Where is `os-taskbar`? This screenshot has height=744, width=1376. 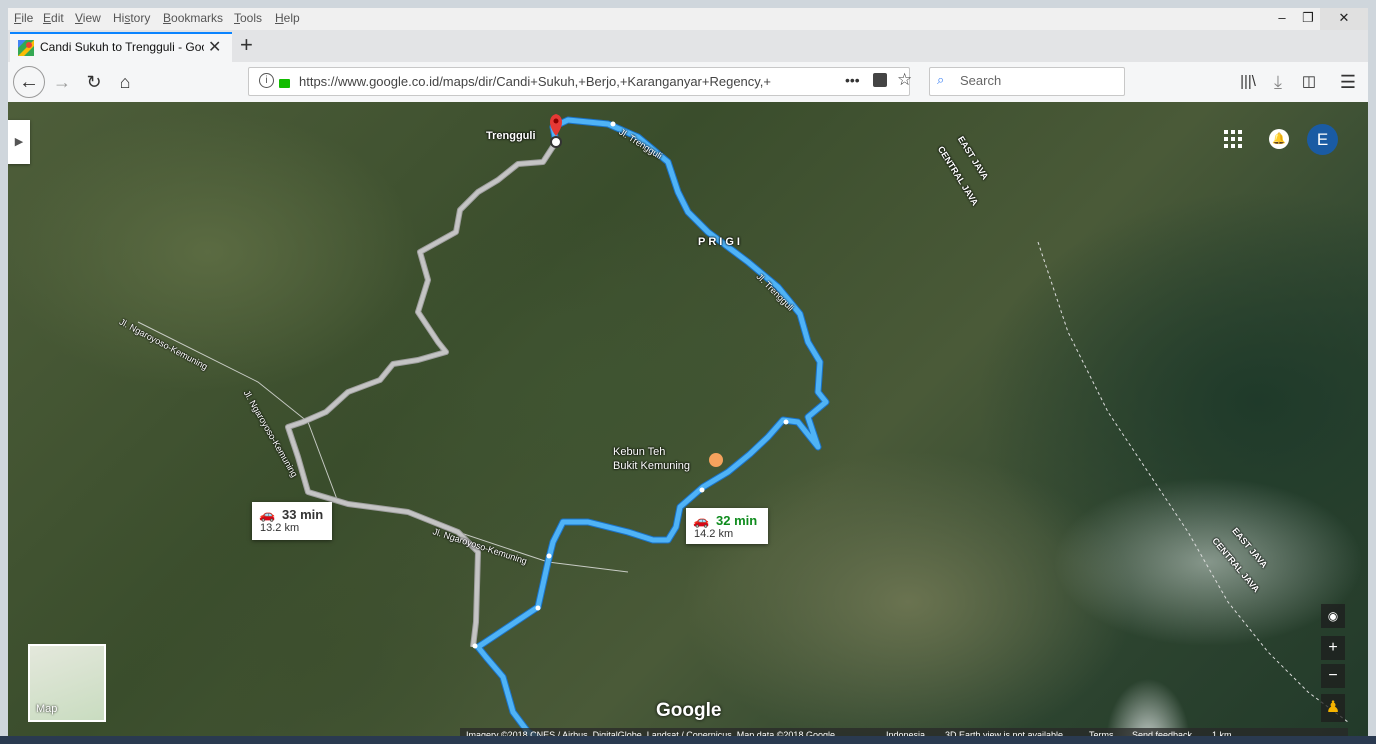
os-taskbar is located at coordinates (688, 740).